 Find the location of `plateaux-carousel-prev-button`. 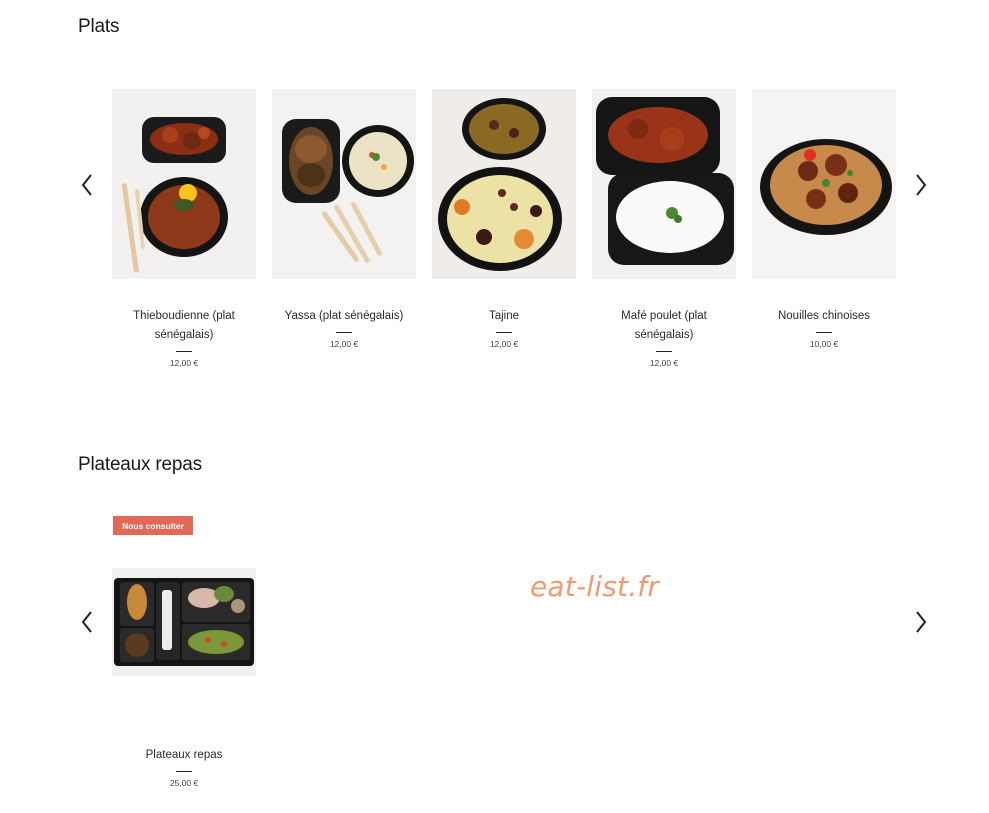

plateaux-carousel-prev-button is located at coordinates (87, 622).